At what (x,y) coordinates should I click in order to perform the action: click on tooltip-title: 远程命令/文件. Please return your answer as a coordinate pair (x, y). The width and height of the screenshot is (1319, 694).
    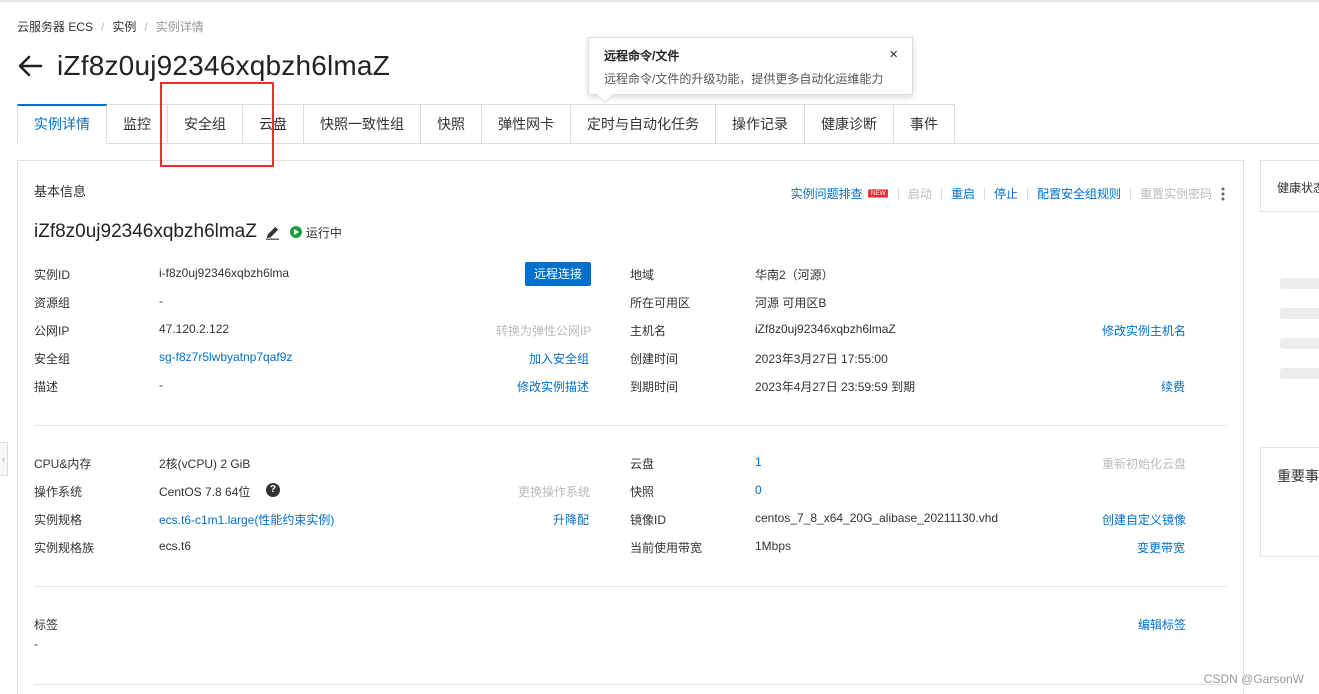
    Looking at the image, I should click on (642, 56).